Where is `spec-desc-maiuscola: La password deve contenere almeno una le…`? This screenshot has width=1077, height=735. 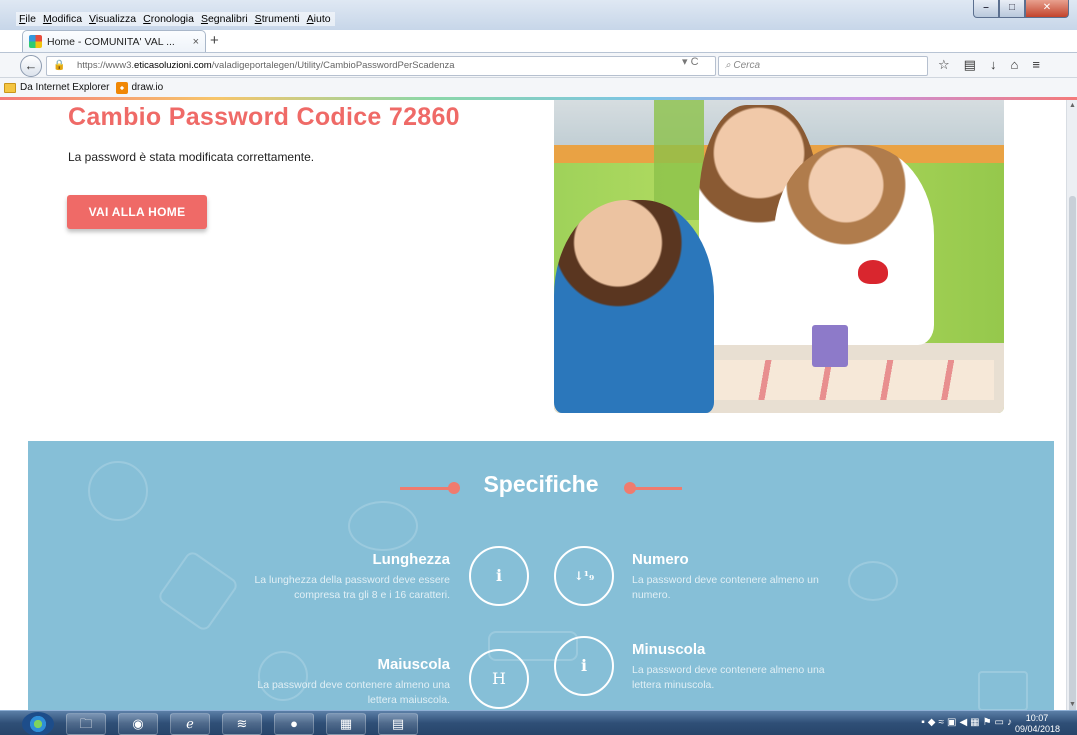 spec-desc-maiuscola: La password deve contenere almeno una le… is located at coordinates (353, 692).